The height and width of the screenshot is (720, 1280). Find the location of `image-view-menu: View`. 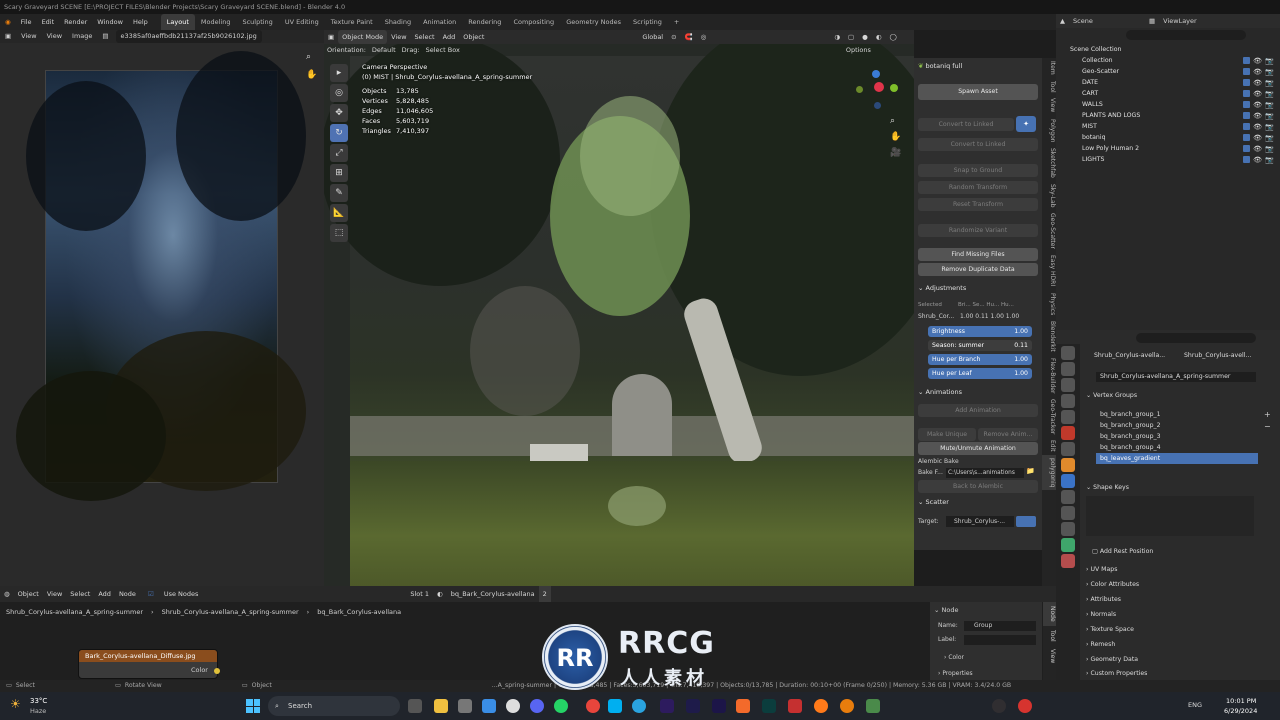

image-view-menu: View is located at coordinates (28, 36).